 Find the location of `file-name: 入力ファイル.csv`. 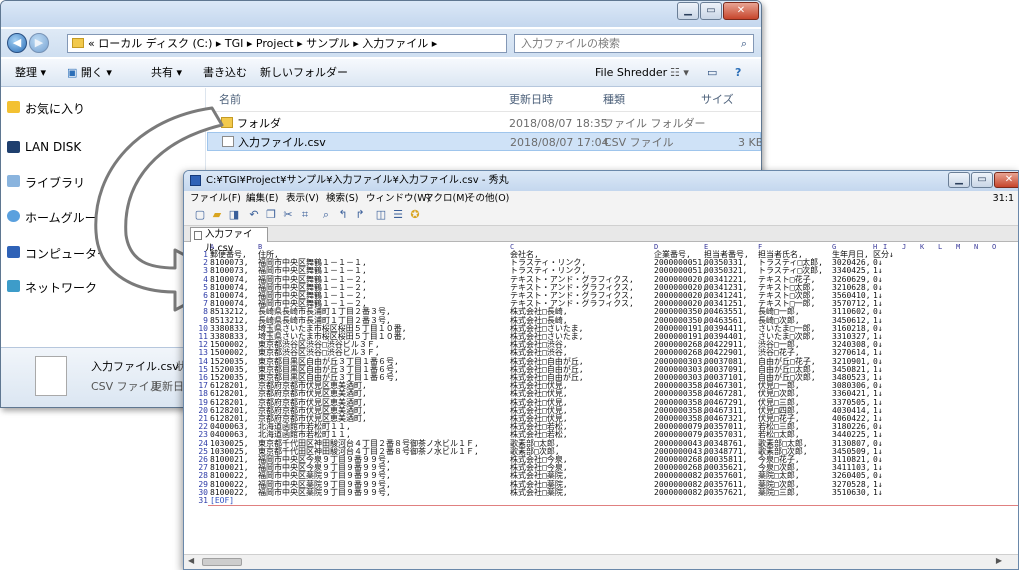

file-name: 入力ファイル.csv is located at coordinates (282, 142).